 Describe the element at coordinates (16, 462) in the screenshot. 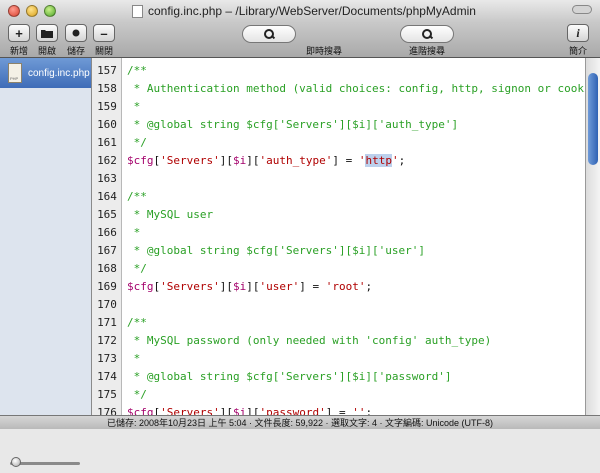

I see `slider-knob` at that location.